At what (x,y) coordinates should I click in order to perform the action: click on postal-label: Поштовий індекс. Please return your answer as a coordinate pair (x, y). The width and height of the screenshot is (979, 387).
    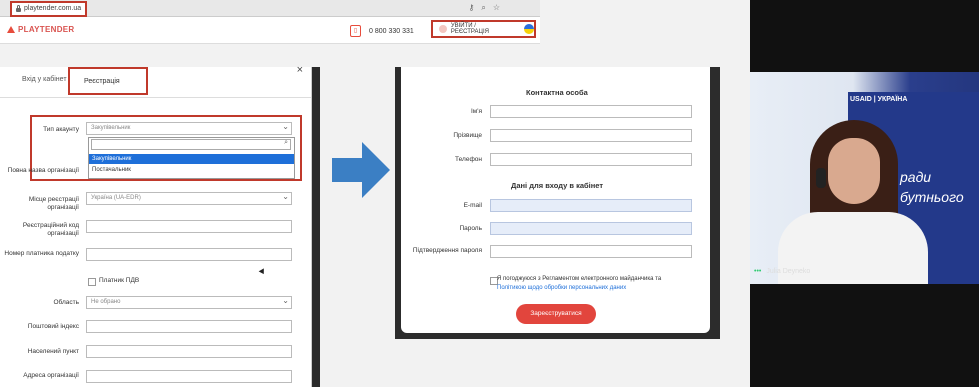
    Looking at the image, I should click on (53, 326).